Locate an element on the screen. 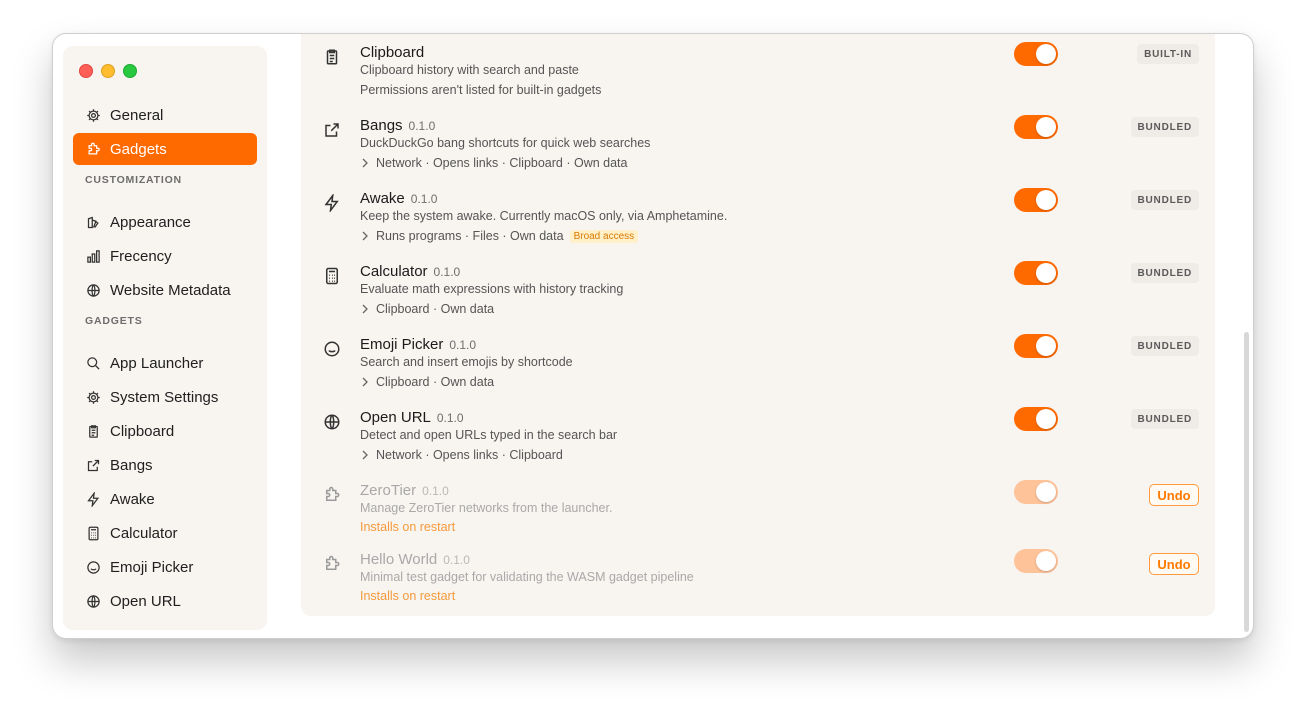 This screenshot has height=709, width=1305. sidebar-item-website-metadata: Website Metadata is located at coordinates (165, 290).